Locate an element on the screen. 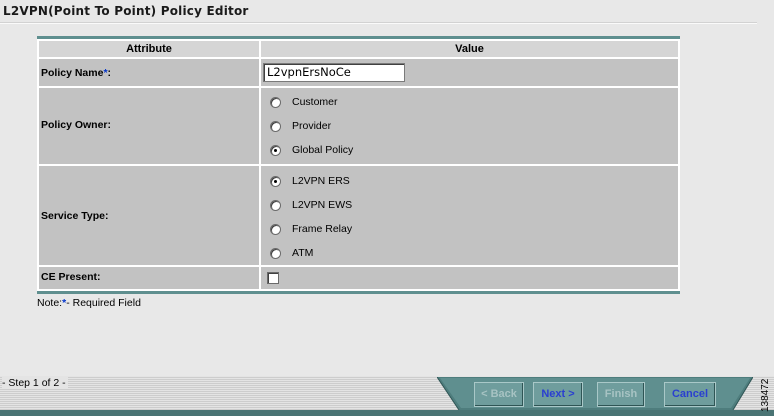  header-attribute: Attribute is located at coordinates (149, 49).